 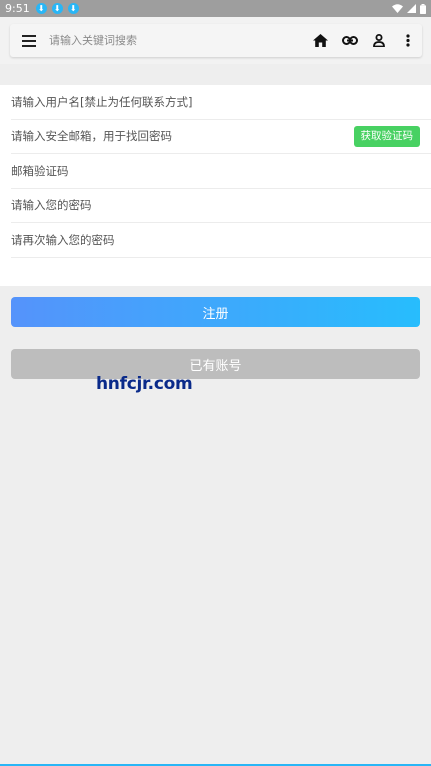 I want to click on email-row: 获取验证码, so click(x=221, y=137).